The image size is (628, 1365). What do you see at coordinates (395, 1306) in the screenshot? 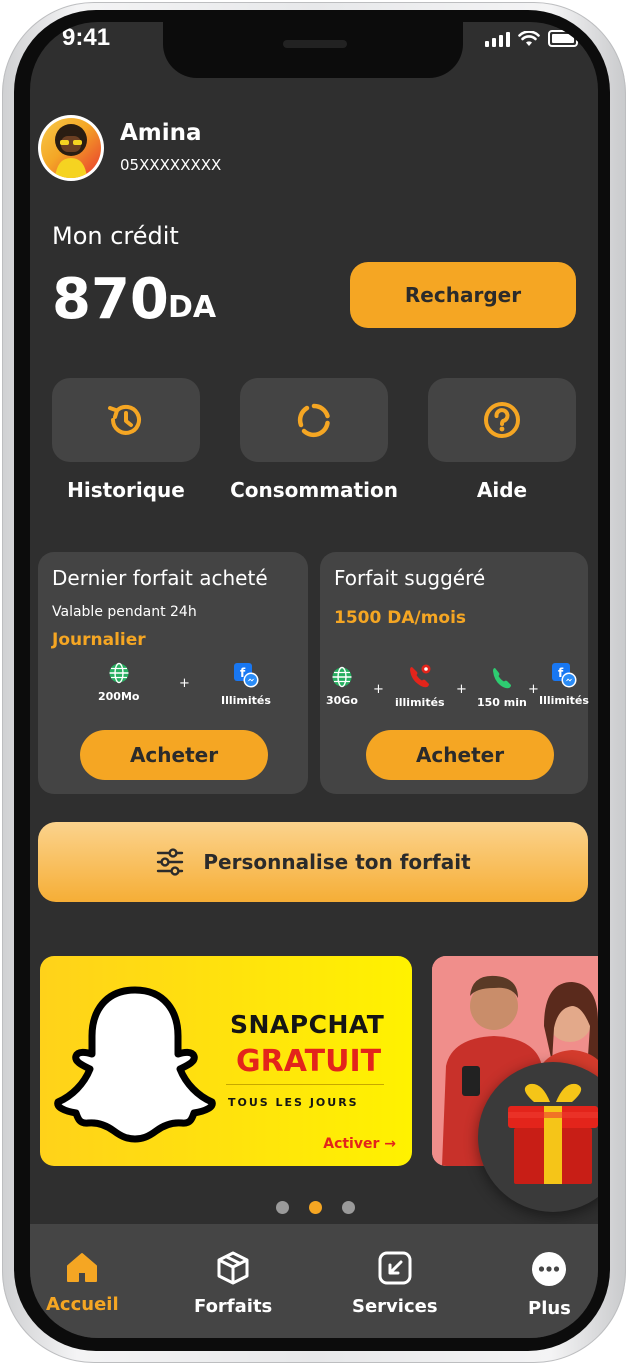
I see `nav-label-services: Services` at bounding box center [395, 1306].